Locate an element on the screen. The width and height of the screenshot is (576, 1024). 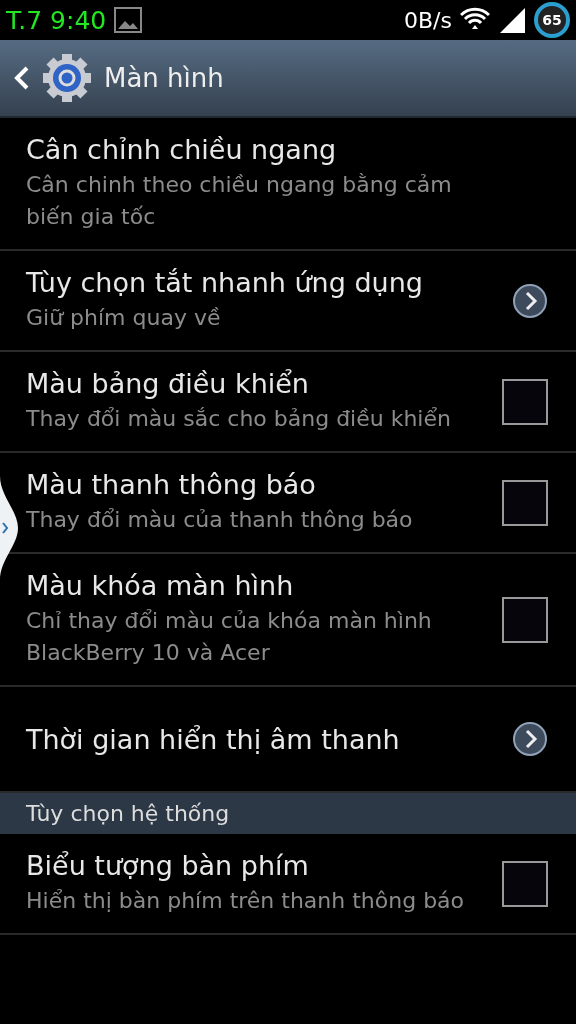
setting-summary: Chỉ thay đổi màu của khóa màn hình BlackBerry 10 và Acer is located at coordinates (229, 637).